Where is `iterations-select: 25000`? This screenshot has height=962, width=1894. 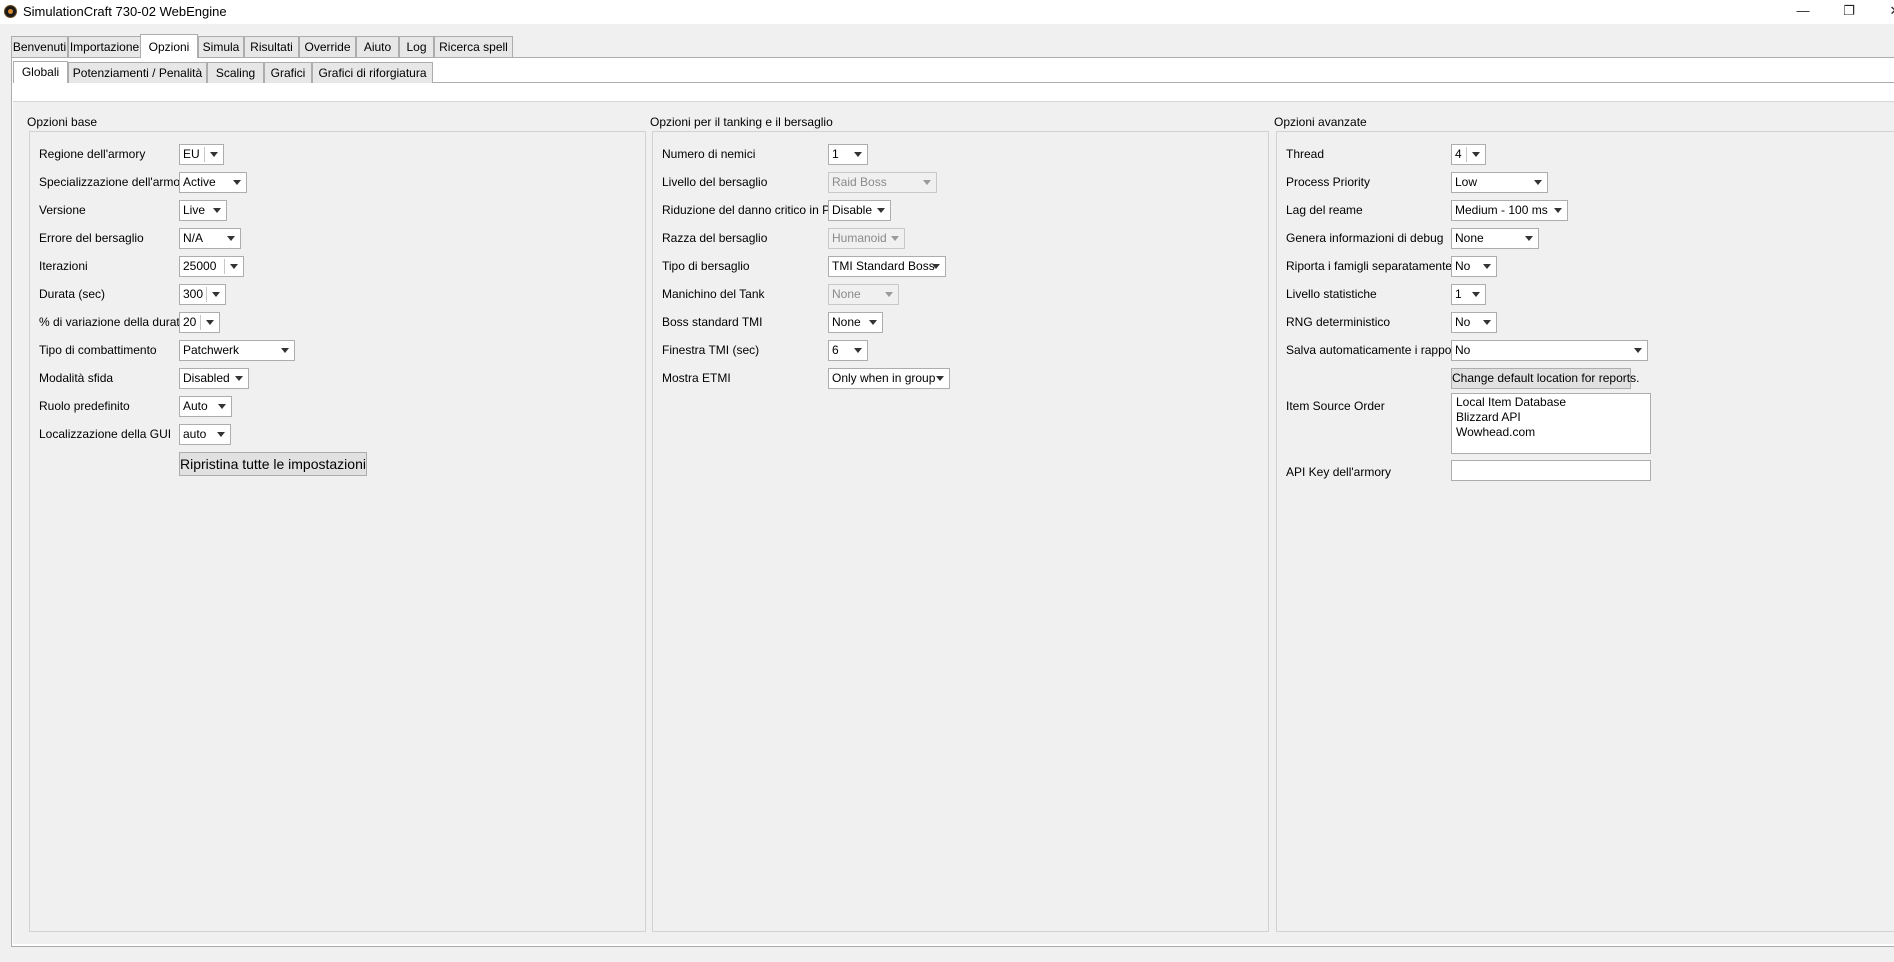
iterations-select: 25000 is located at coordinates (211, 266).